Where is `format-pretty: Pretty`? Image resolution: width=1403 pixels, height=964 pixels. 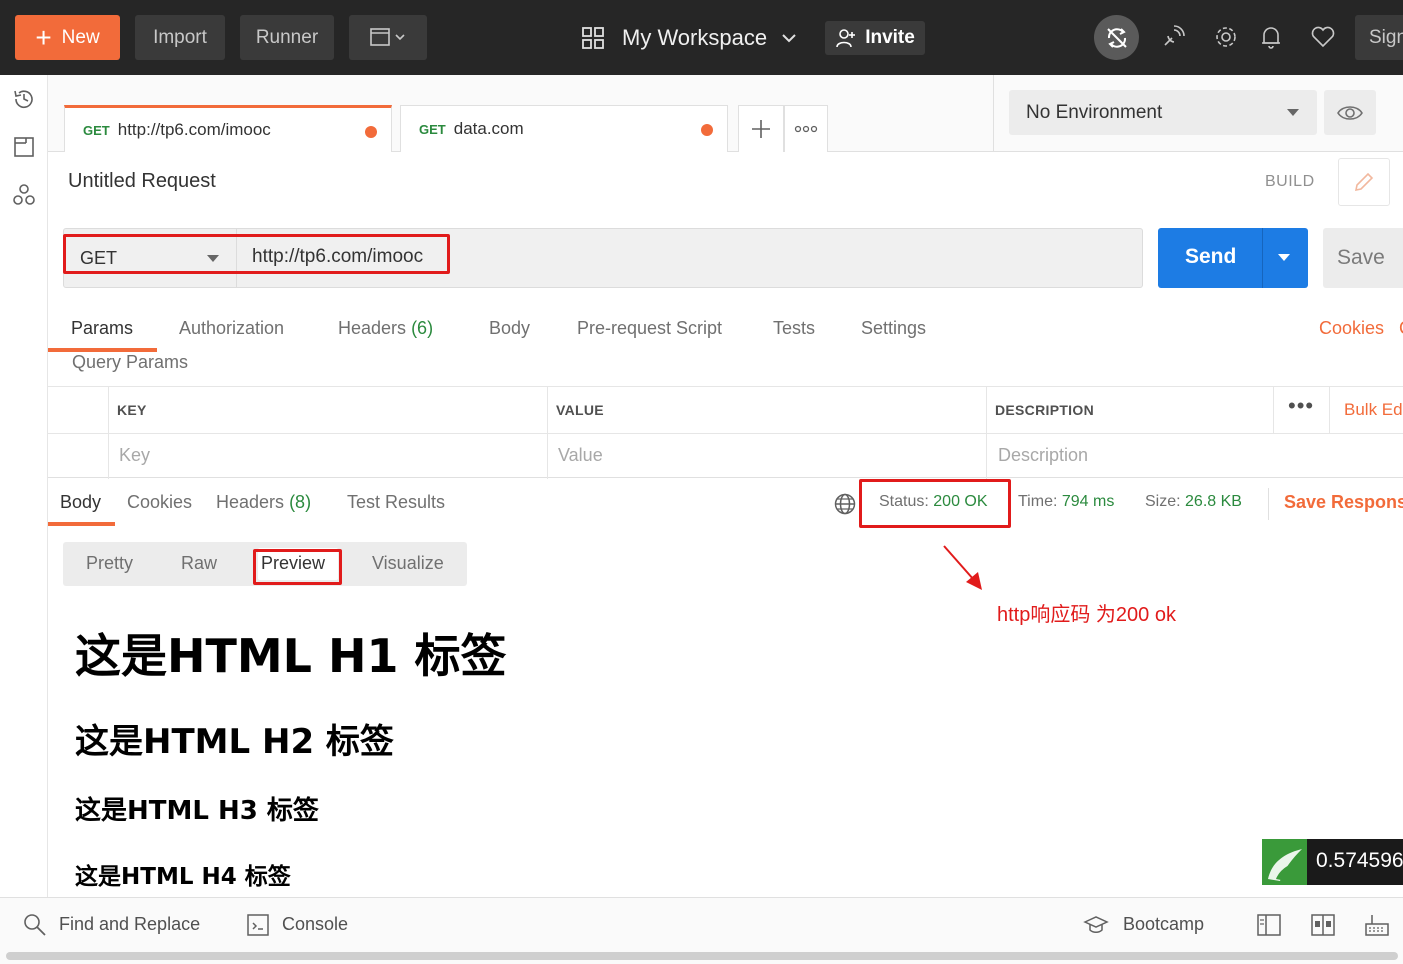
format-pretty: Pretty is located at coordinates (109, 563).